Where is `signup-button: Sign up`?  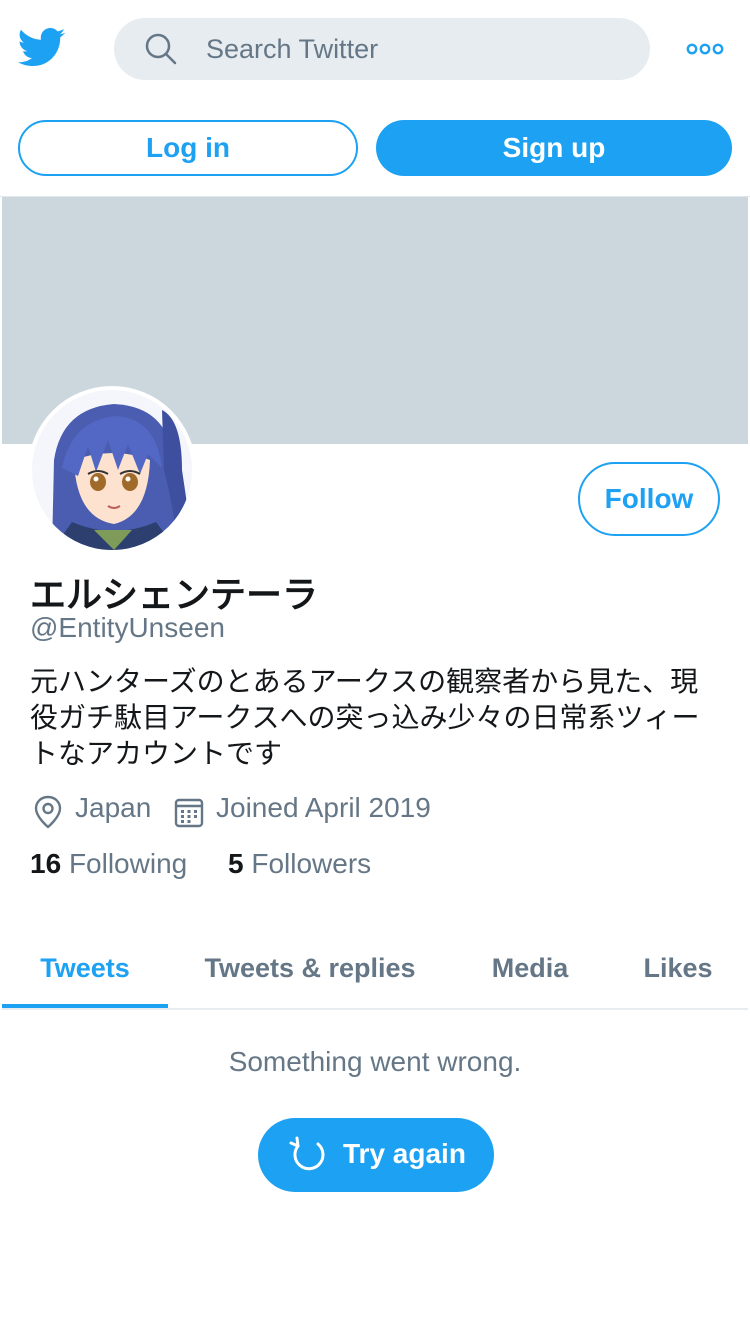
signup-button: Sign up is located at coordinates (554, 148).